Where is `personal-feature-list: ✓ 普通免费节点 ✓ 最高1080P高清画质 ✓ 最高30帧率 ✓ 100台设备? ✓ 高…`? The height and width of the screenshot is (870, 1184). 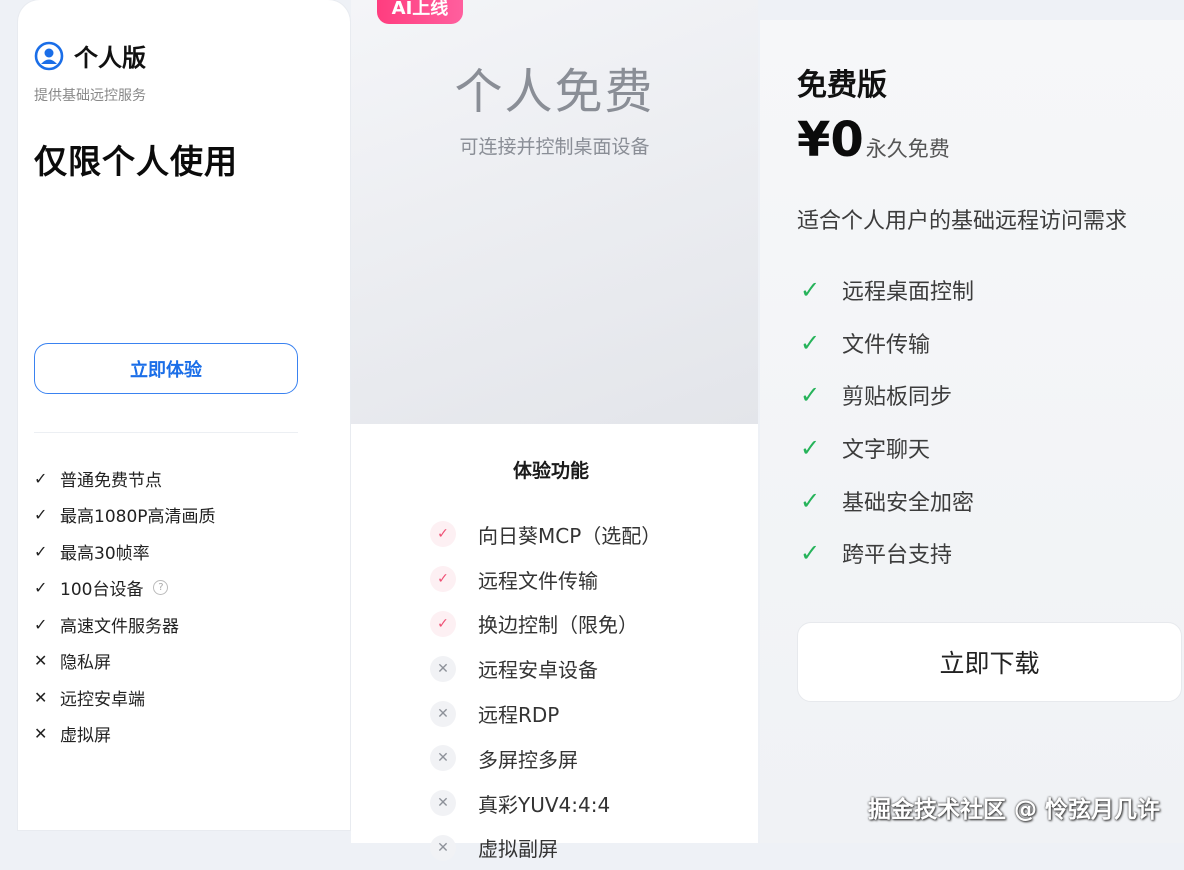 personal-feature-list: ✓ 普通免费节点 ✓ 最高1080P高清画质 ✓ 最高30帧率 ✓ 100台设备? ✓ 高… is located at coordinates (125, 606).